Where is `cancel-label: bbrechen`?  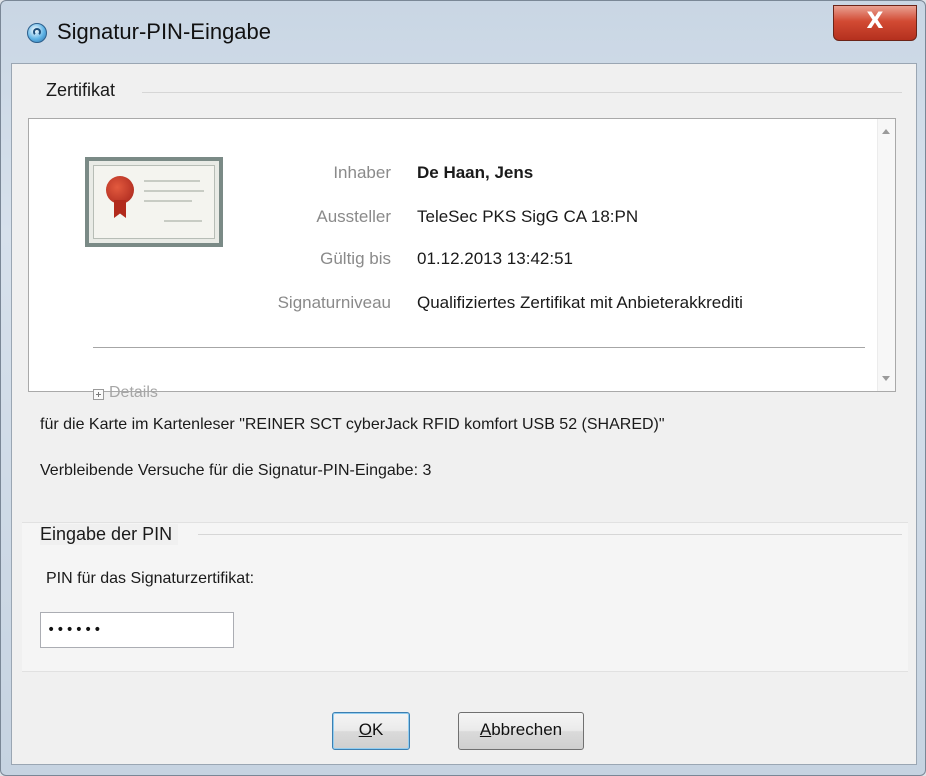
cancel-label: bbrechen is located at coordinates (527, 729).